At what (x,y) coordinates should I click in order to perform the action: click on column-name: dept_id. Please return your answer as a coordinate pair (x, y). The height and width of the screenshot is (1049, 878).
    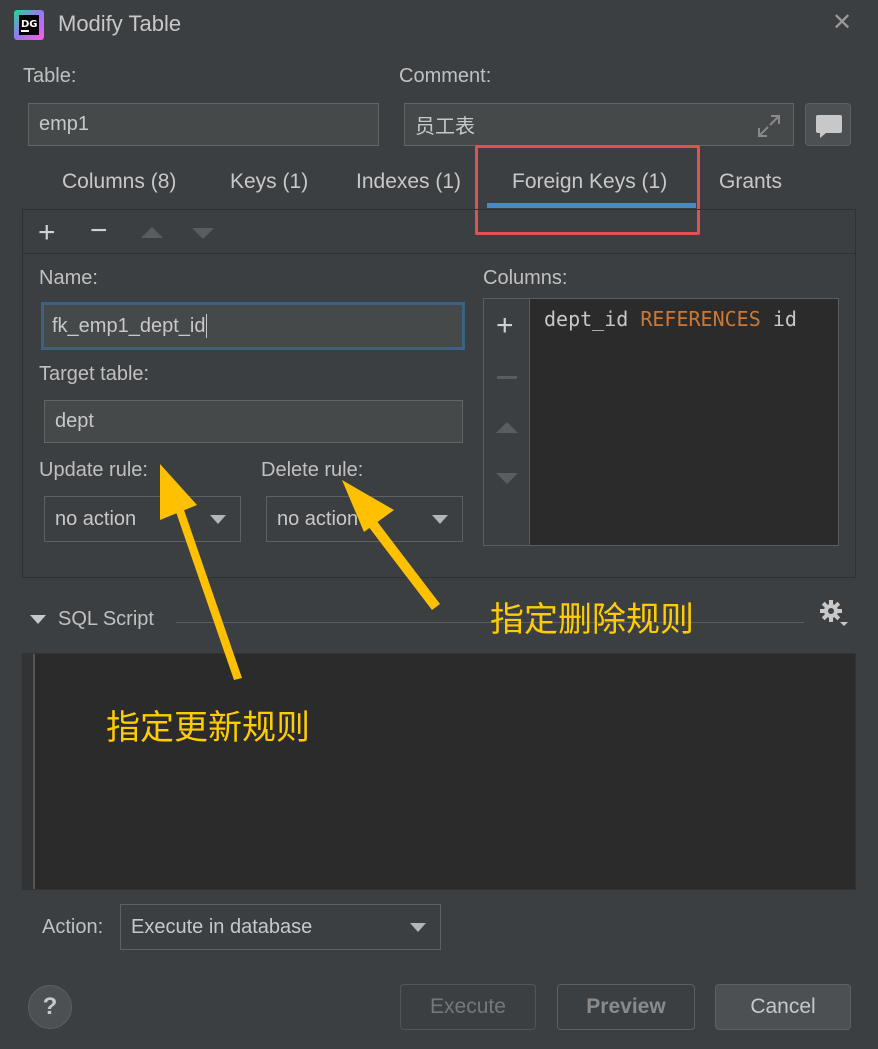
    Looking at the image, I should click on (586, 319).